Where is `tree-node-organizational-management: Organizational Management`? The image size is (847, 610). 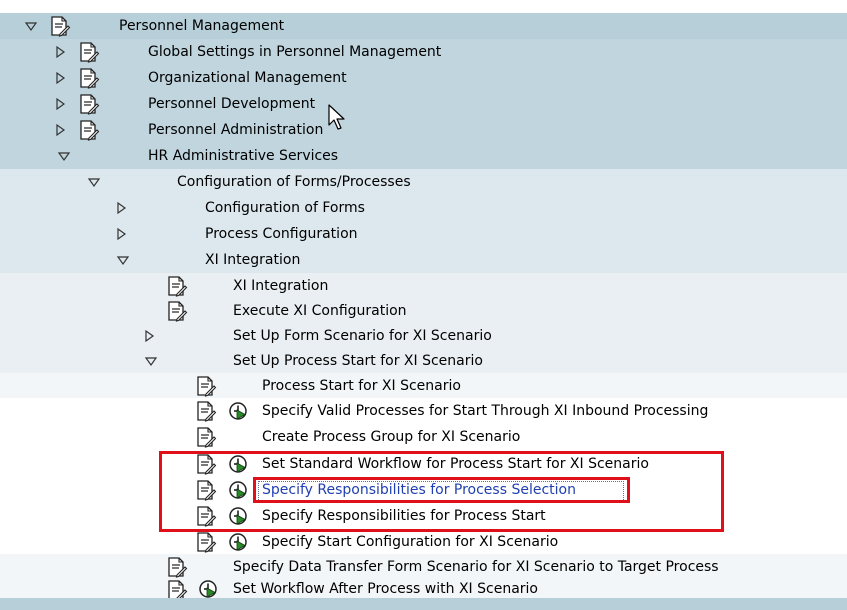 tree-node-organizational-management: Organizational Management is located at coordinates (423, 78).